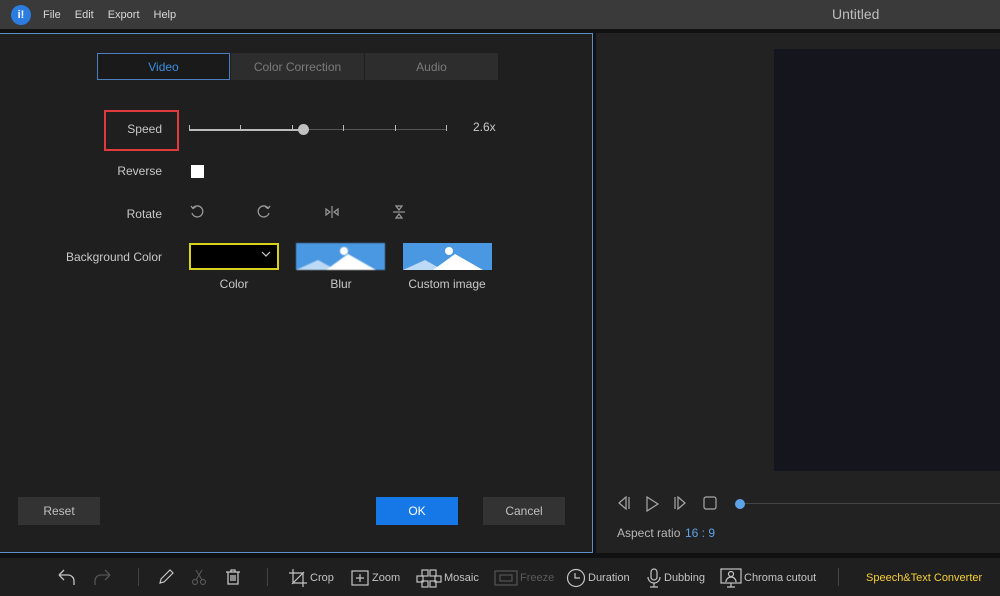 The image size is (1000, 596). I want to click on custom-image-option, so click(447, 256).